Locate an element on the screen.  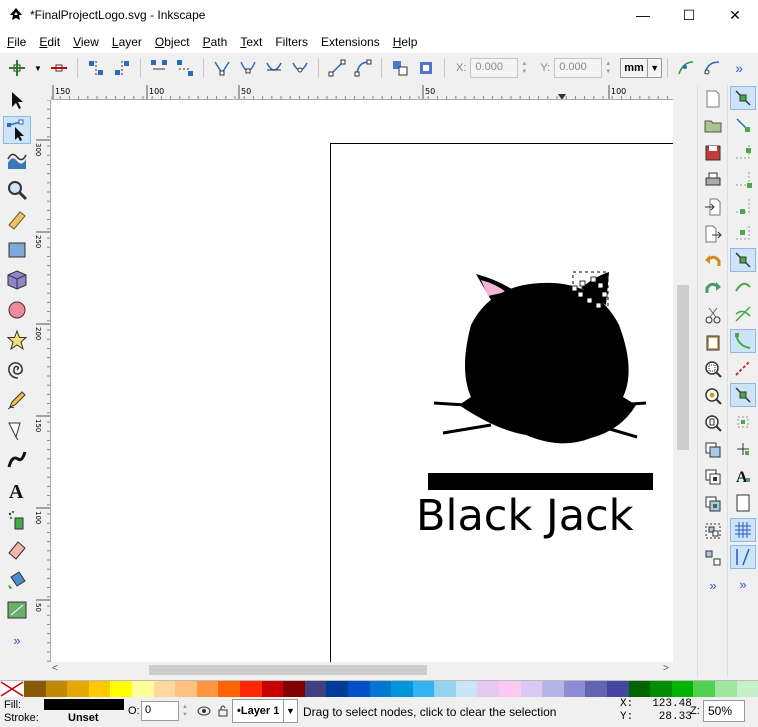
snap-cusp-button is located at coordinates (743, 341).